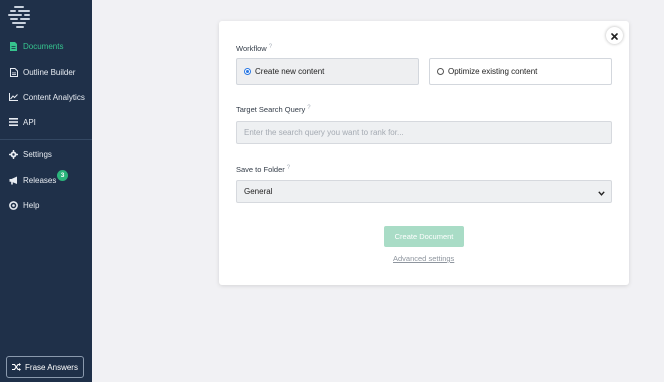 This screenshot has height=382, width=664. I want to click on document-icon, so click(13, 46).